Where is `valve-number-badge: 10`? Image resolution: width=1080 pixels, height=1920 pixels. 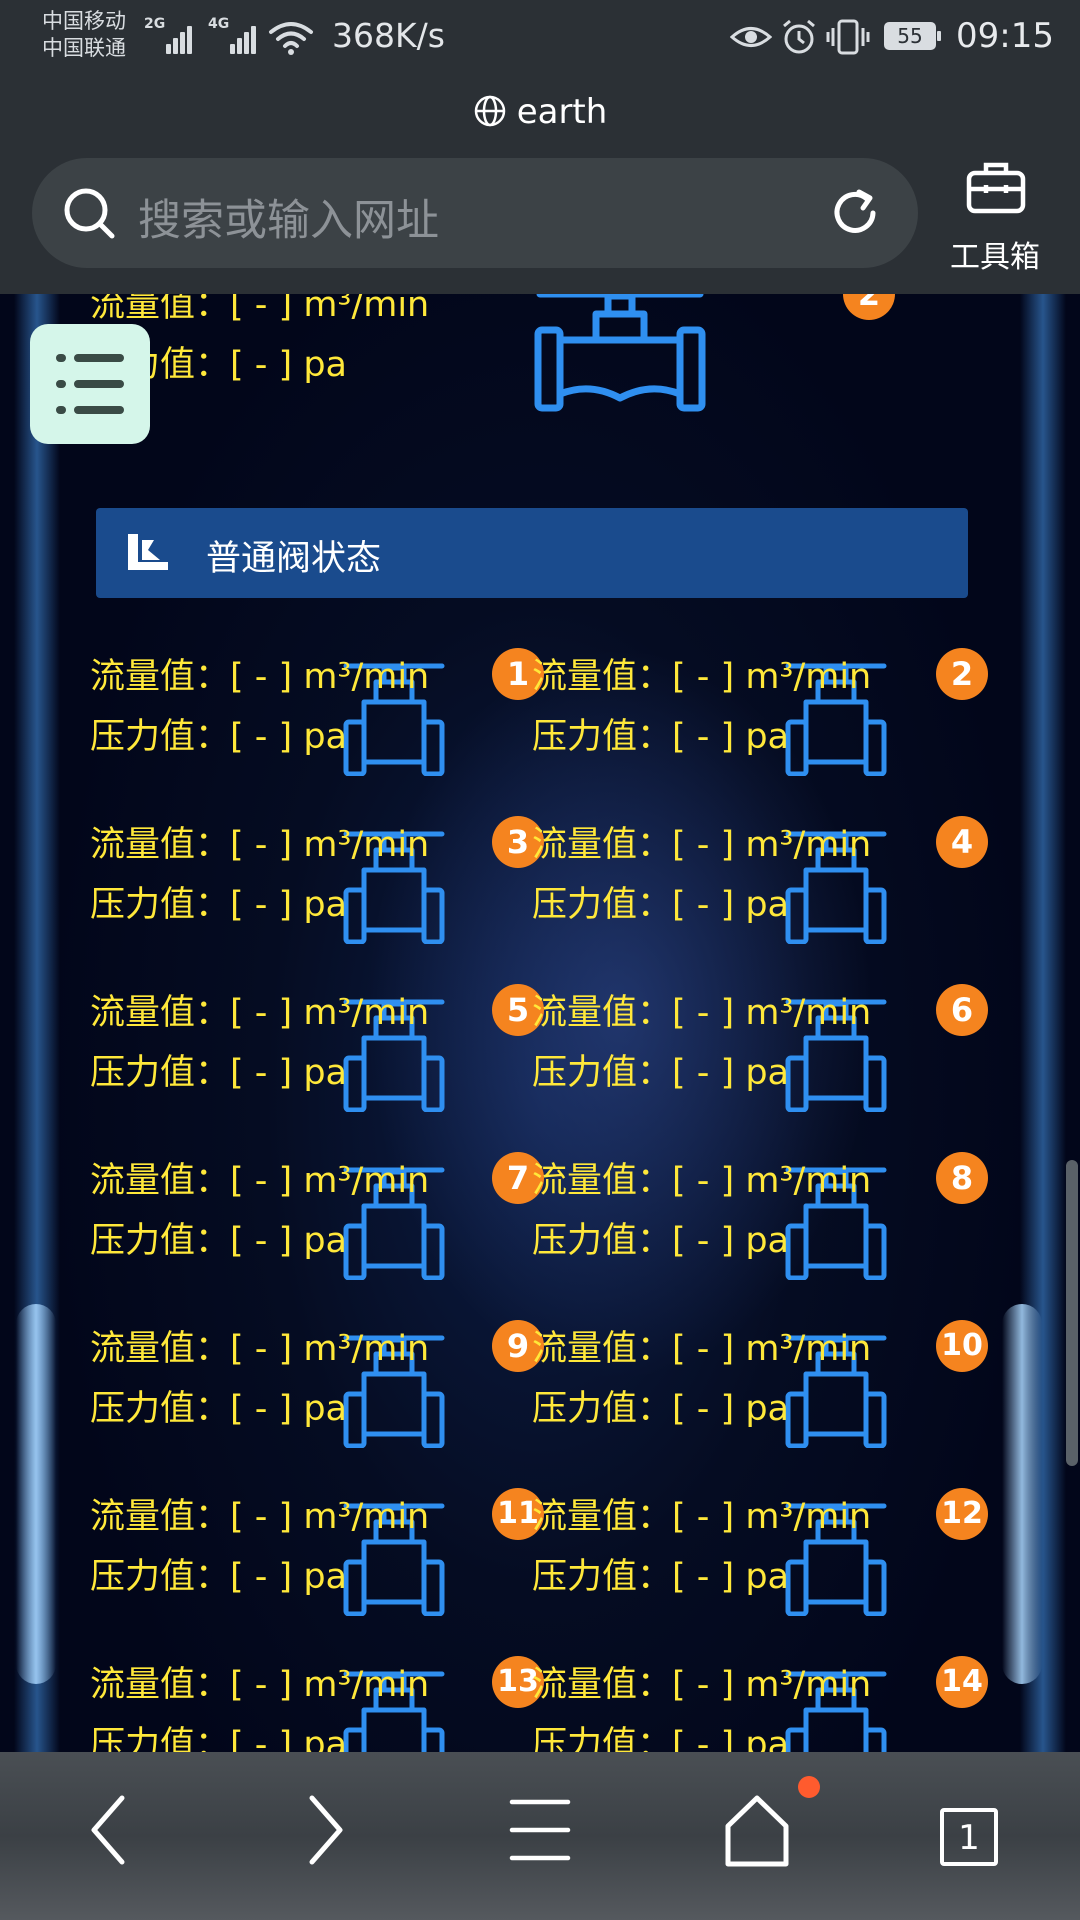
valve-number-badge: 10 is located at coordinates (962, 1346).